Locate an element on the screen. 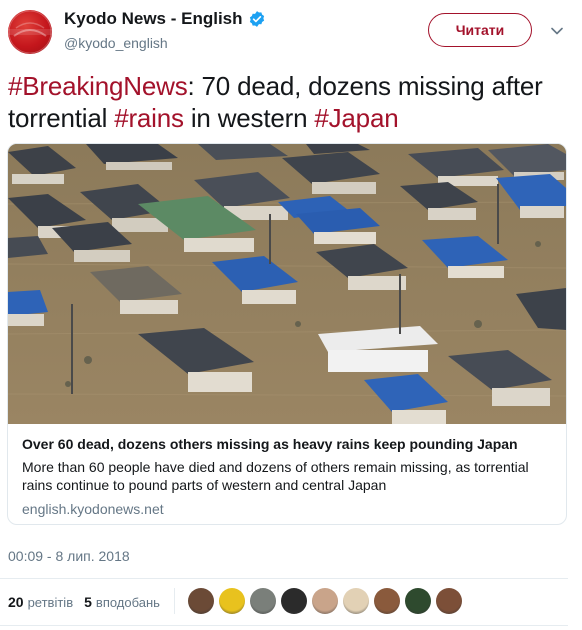 The image size is (582, 630). likers-avatars is located at coordinates (327, 601).